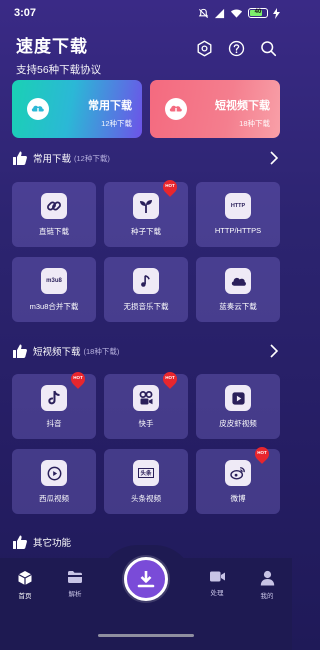 This screenshot has height=650, width=320. What do you see at coordinates (52, 159) in the screenshot?
I see `section-title: 常用下载` at bounding box center [52, 159].